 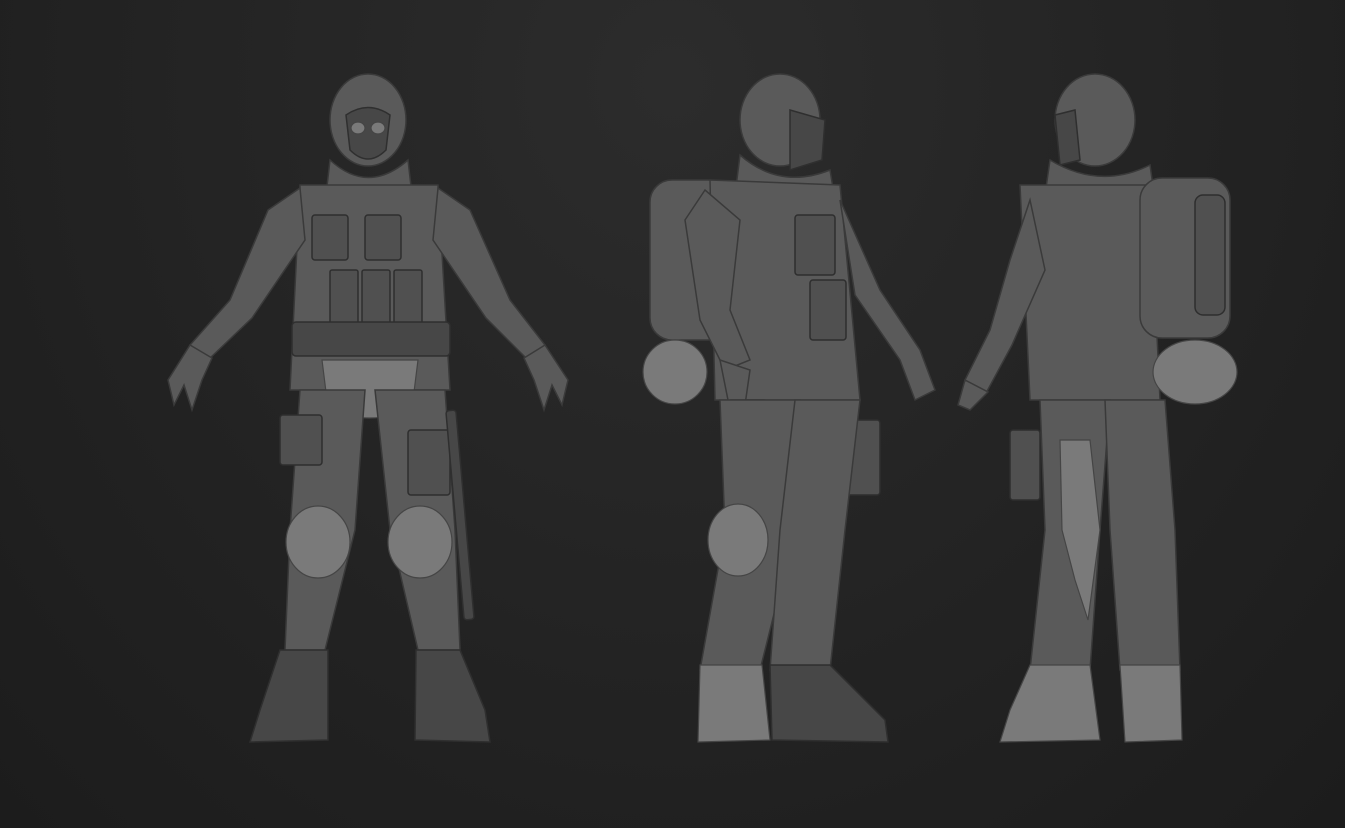 I want to click on arm-left, so click(x=247, y=274).